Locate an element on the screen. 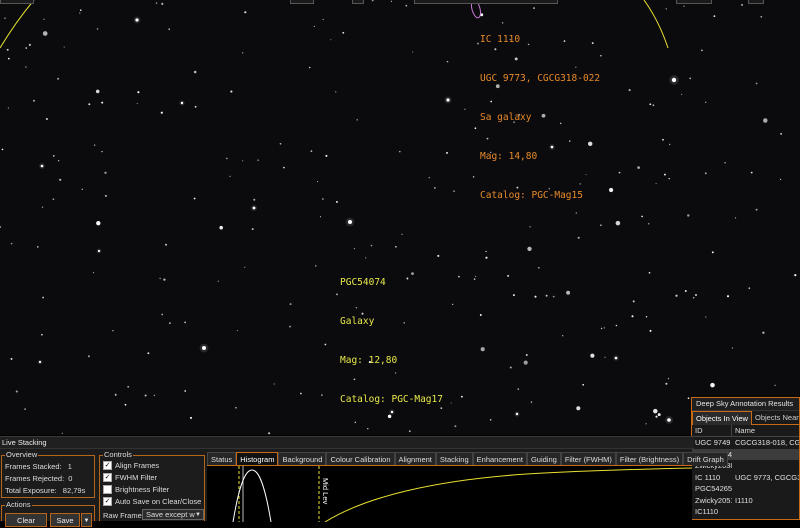 This screenshot has height=528, width=800. table-row: PGC54265 is located at coordinates (745, 489).